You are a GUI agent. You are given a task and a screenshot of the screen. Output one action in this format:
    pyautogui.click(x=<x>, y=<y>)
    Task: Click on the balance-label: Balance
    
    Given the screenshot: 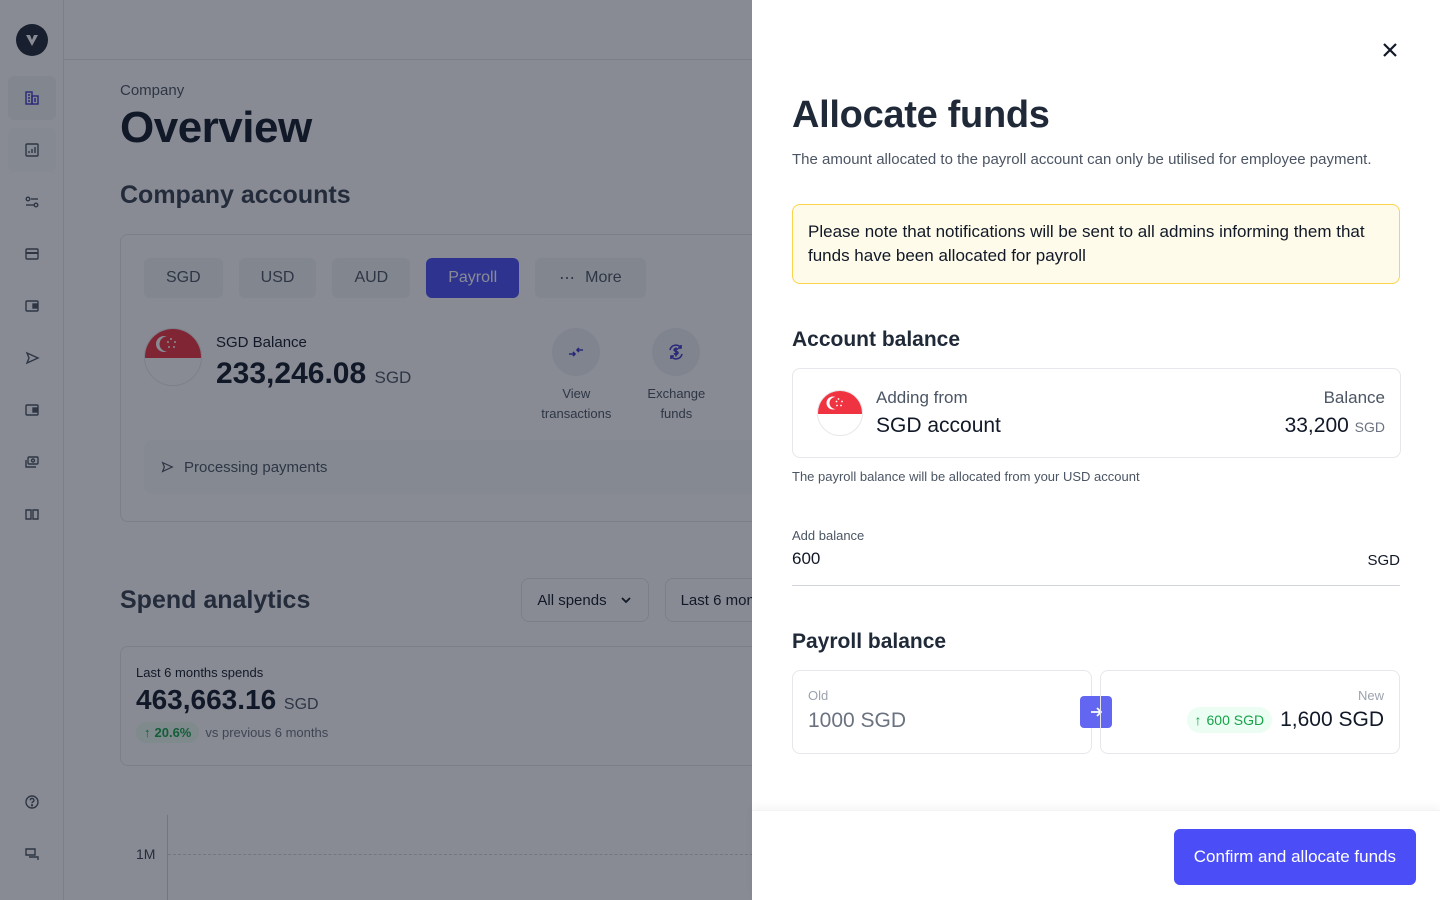 What is the action you would take?
    pyautogui.click(x=1354, y=397)
    